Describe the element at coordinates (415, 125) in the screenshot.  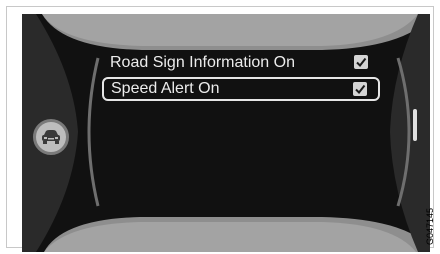
I see `scrollbar-thumb` at that location.